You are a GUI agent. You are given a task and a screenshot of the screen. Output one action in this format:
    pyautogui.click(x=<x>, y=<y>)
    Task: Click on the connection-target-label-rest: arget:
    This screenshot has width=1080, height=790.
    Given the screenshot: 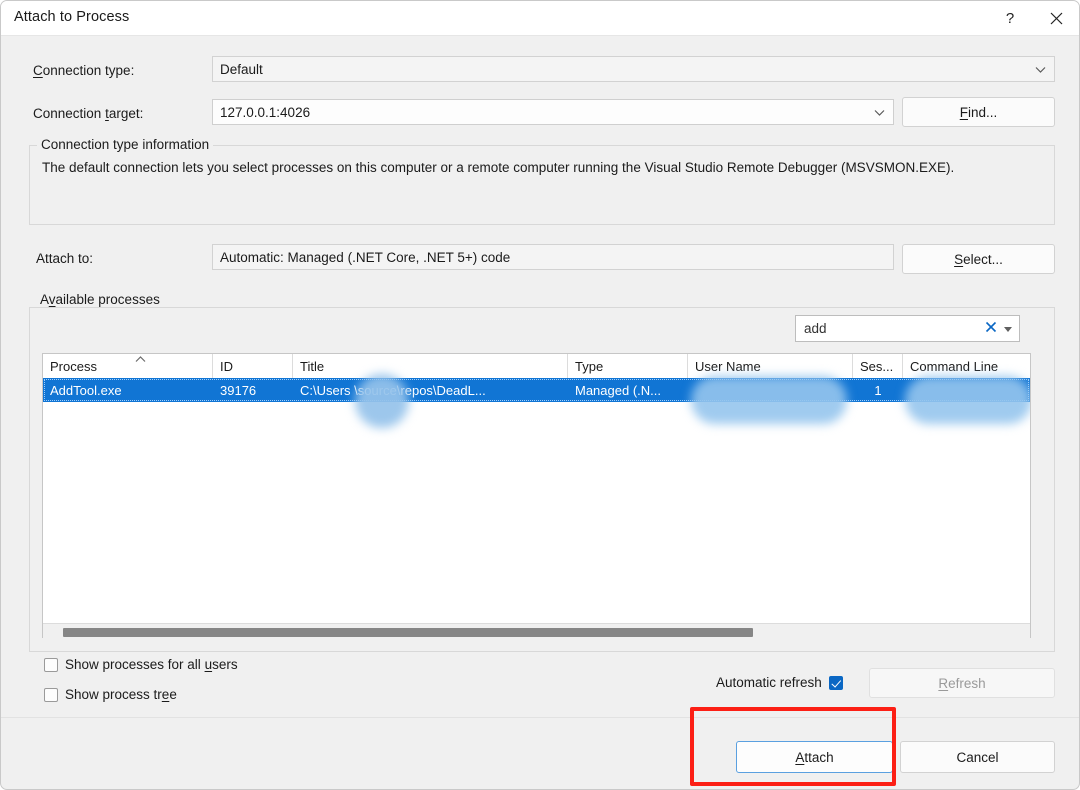 What is the action you would take?
    pyautogui.click(x=126, y=113)
    